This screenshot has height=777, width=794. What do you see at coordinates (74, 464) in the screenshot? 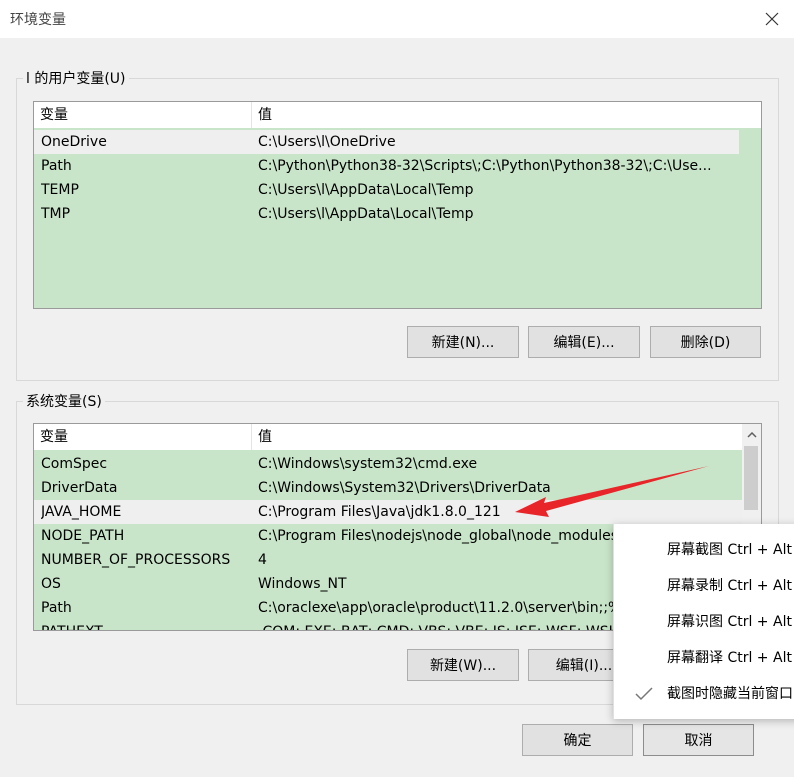
I see `row-name: ComSpec` at bounding box center [74, 464].